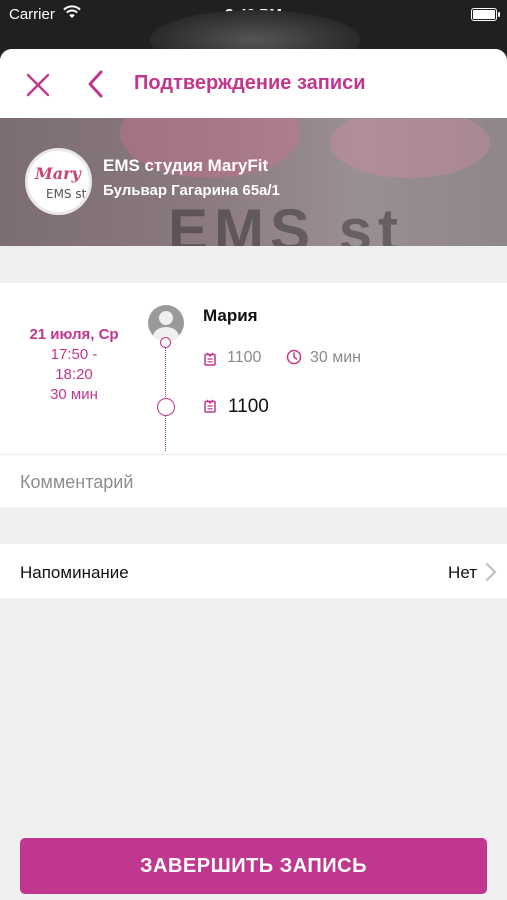 Image resolution: width=507 pixels, height=900 pixels. I want to click on comment-field: Комментарий, so click(253, 481).